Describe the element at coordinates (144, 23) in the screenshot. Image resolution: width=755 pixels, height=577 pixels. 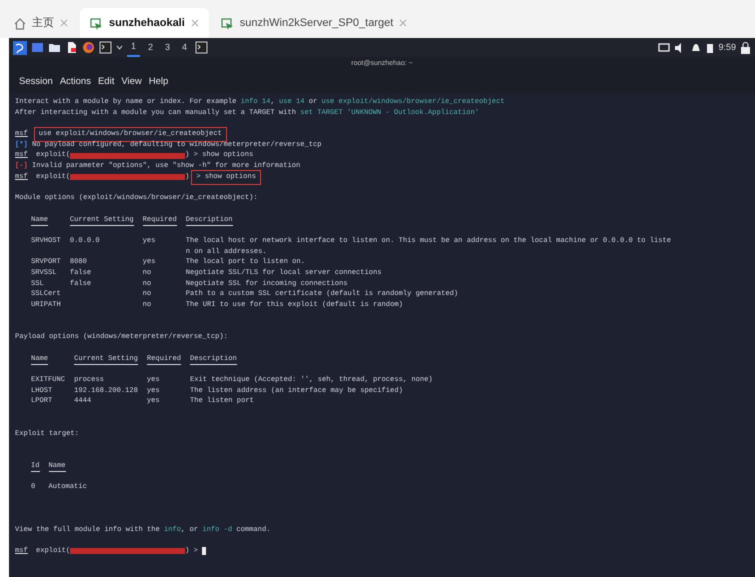
I see `browser-tab: sunzhehaokali` at that location.